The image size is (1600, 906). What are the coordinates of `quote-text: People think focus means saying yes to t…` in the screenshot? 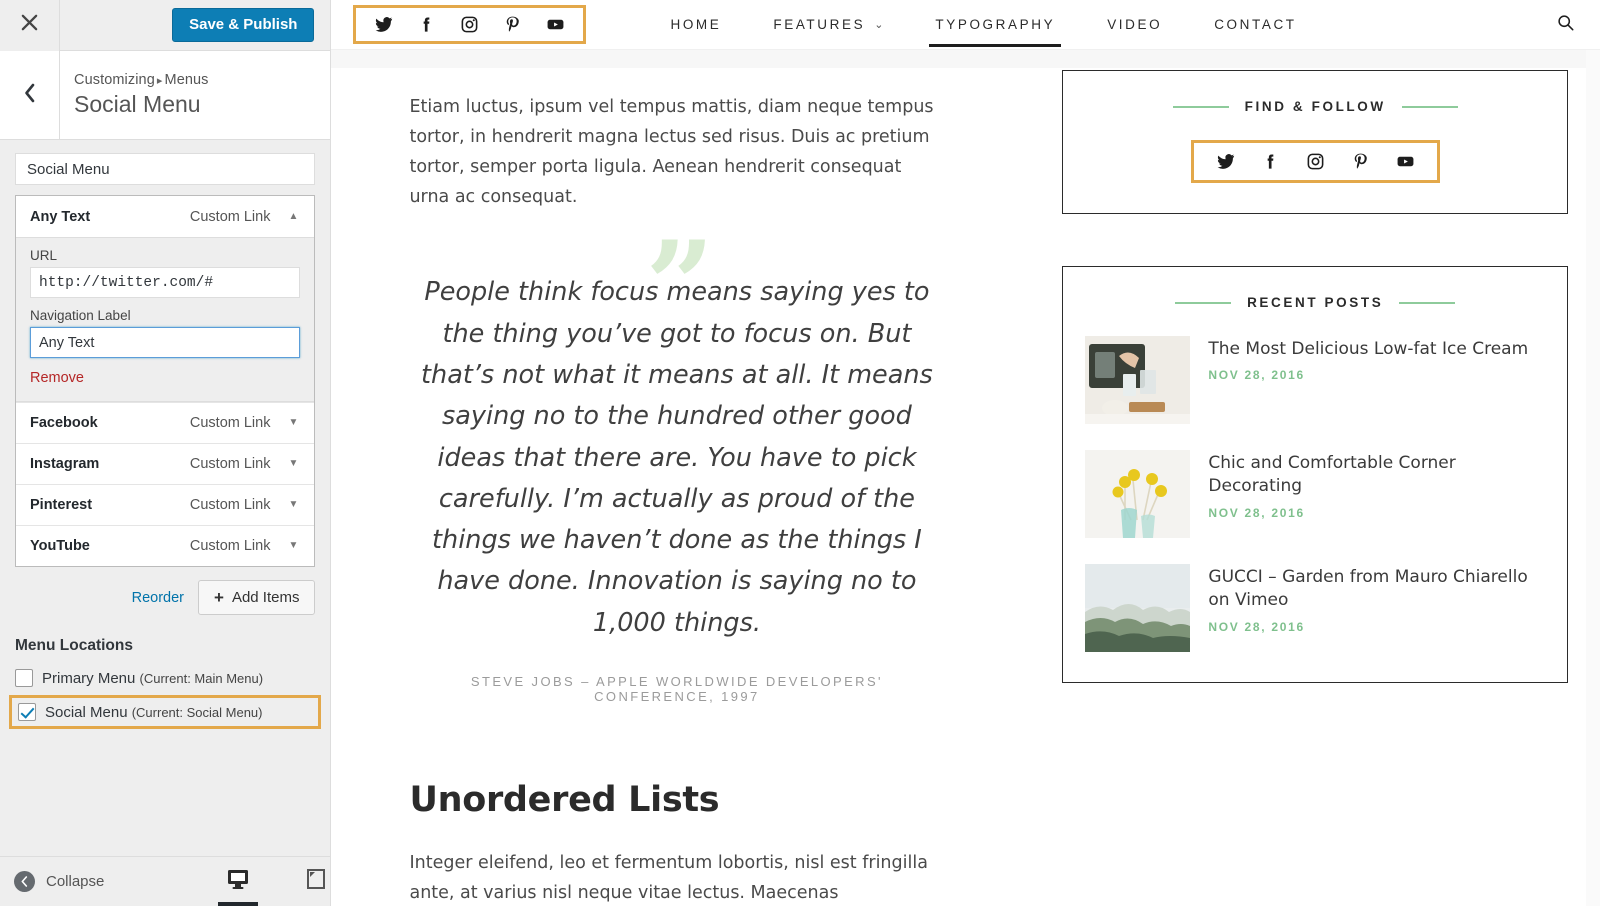 It's located at (677, 457).